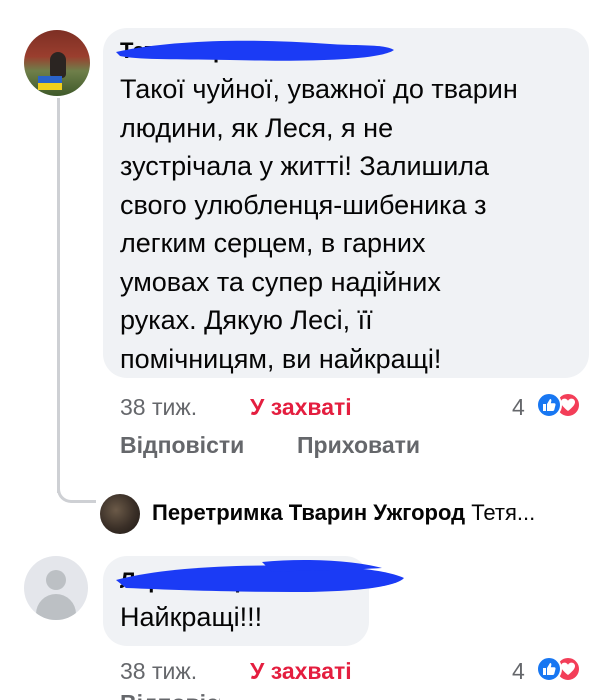 This screenshot has width=611, height=700. I want to click on comment-text-line: зустрічала у житті! Залишила, so click(305, 166).